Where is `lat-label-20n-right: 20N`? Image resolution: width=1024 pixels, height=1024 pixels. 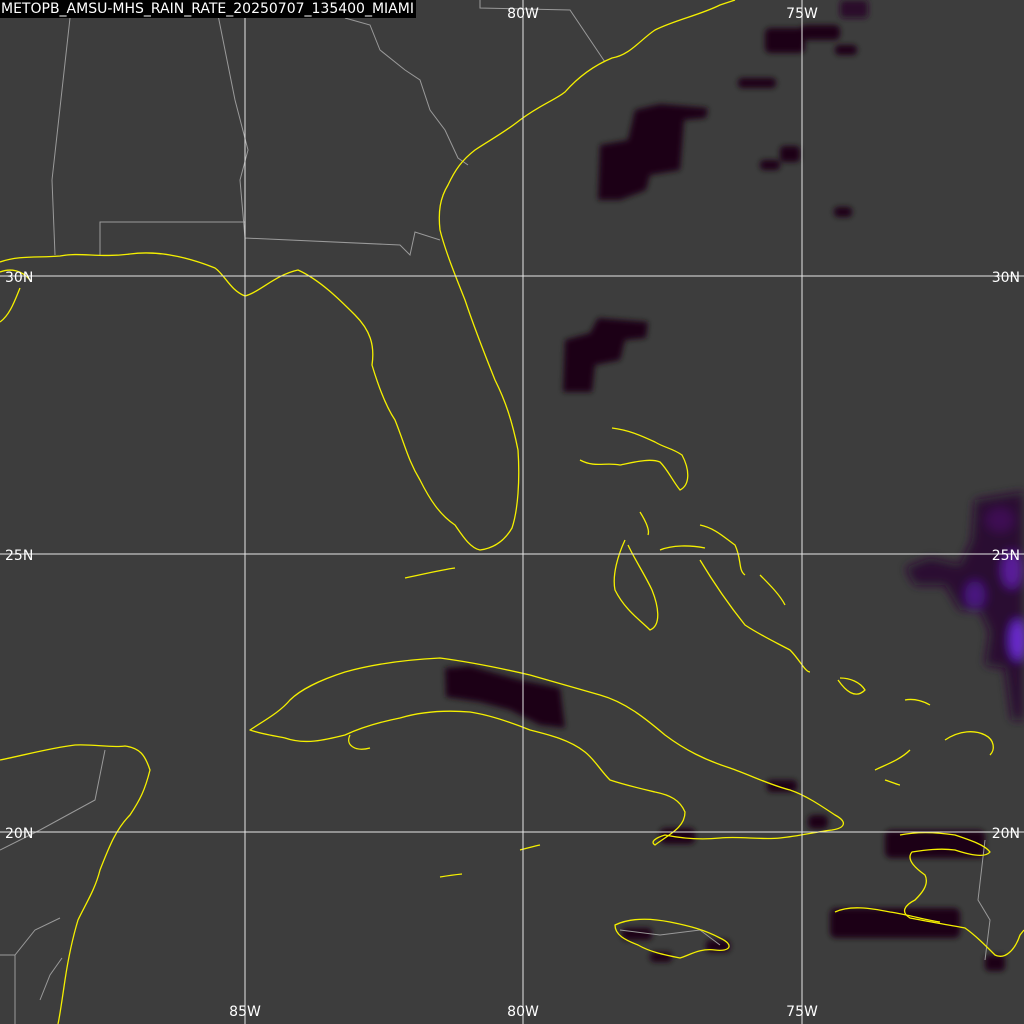 lat-label-20n-right: 20N is located at coordinates (1006, 834).